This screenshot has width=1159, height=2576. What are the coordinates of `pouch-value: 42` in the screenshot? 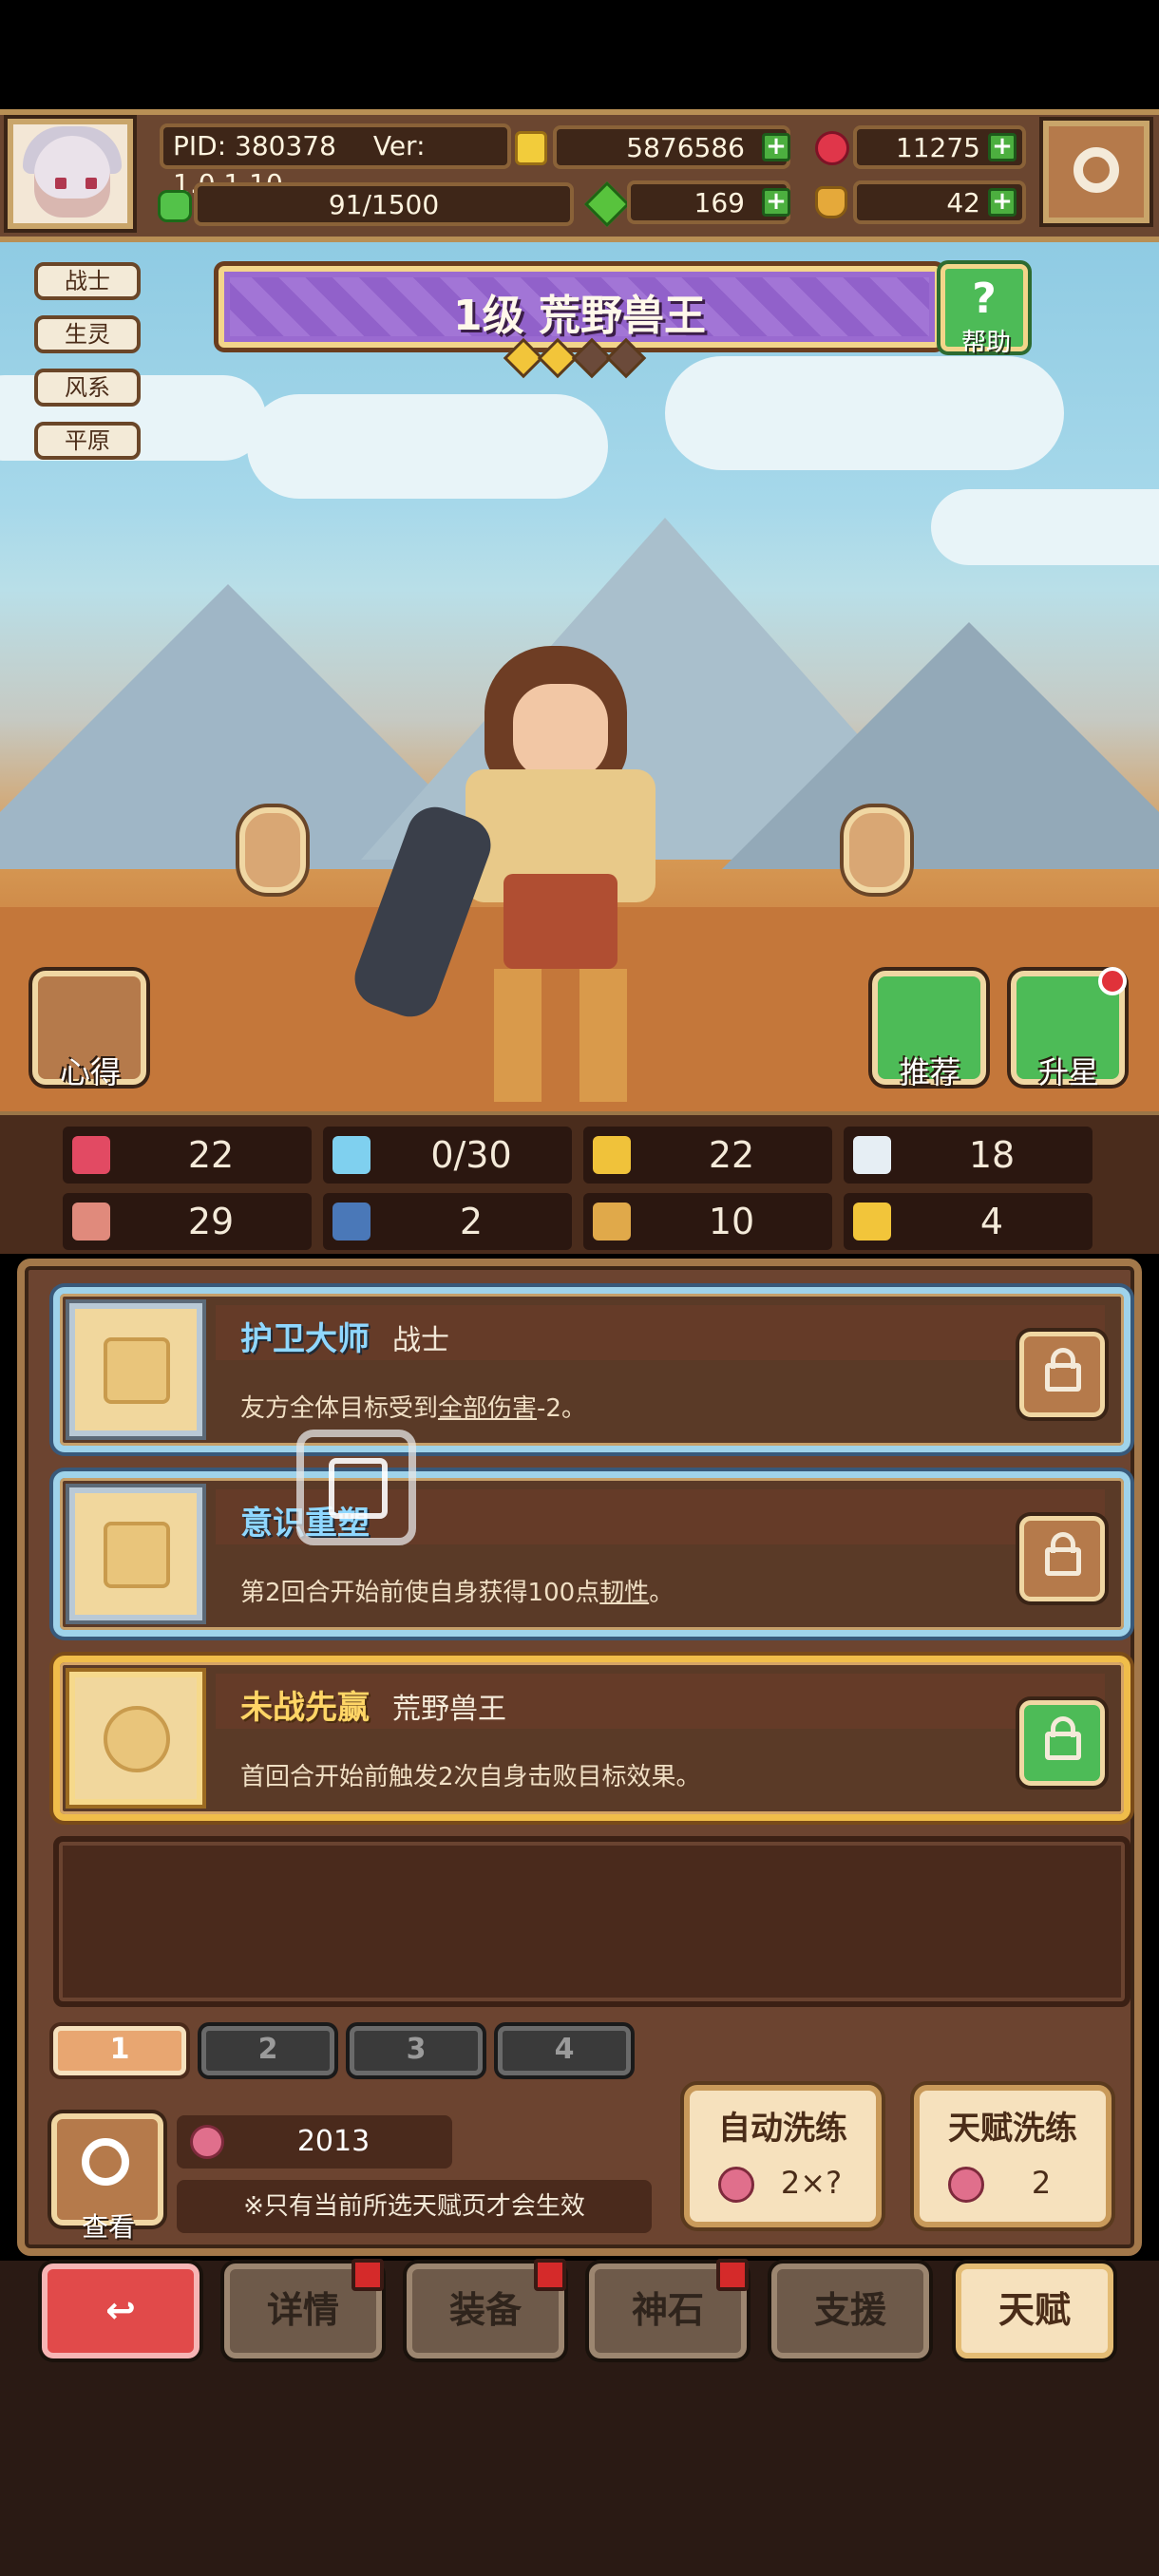 It's located at (963, 202).